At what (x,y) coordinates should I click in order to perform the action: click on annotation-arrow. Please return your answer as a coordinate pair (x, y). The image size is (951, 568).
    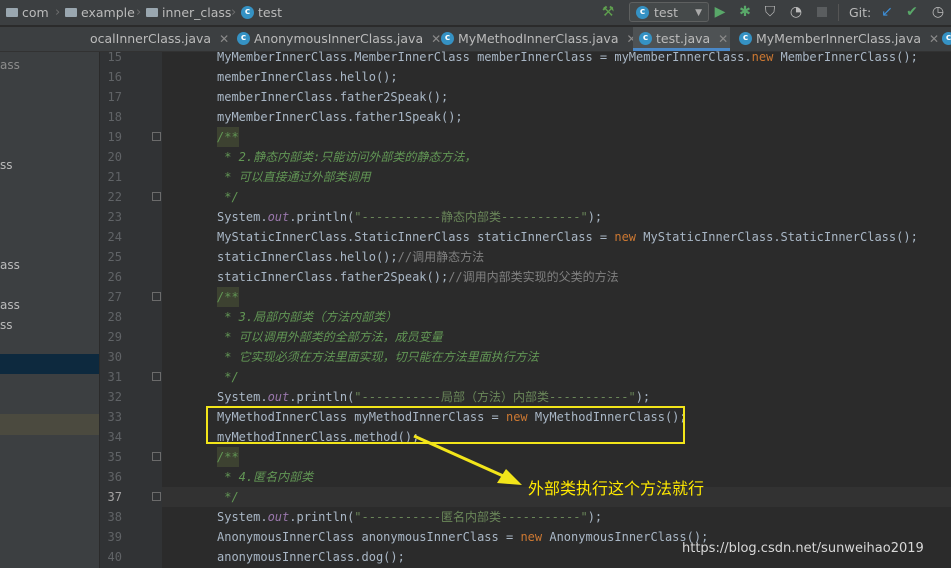
    Looking at the image, I should click on (467, 459).